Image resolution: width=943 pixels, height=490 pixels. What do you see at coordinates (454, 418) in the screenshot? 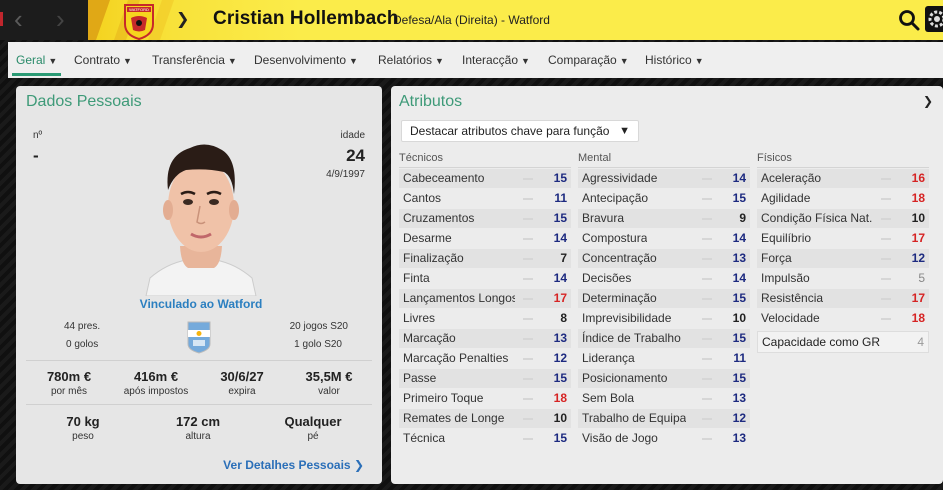
I see `attribute-name: Remates de Longe` at bounding box center [454, 418].